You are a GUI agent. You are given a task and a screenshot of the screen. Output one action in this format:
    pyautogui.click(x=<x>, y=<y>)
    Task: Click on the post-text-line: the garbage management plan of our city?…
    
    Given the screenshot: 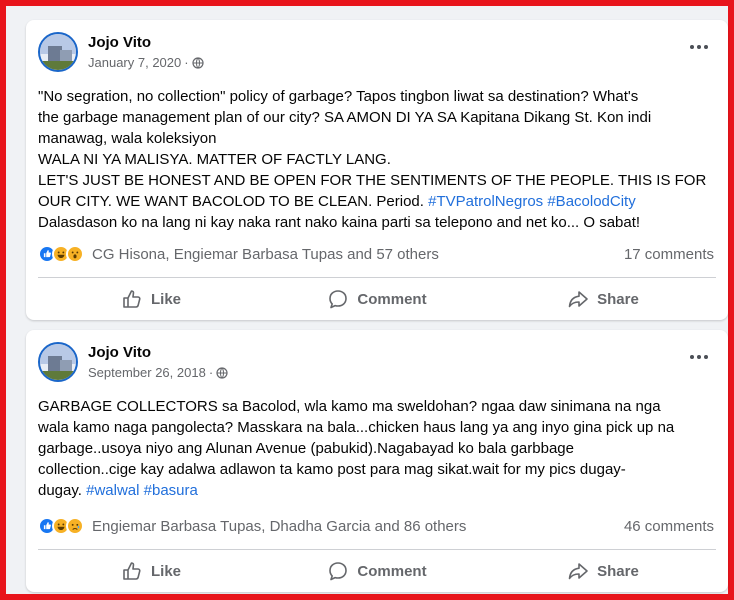 What is the action you would take?
    pyautogui.click(x=345, y=117)
    